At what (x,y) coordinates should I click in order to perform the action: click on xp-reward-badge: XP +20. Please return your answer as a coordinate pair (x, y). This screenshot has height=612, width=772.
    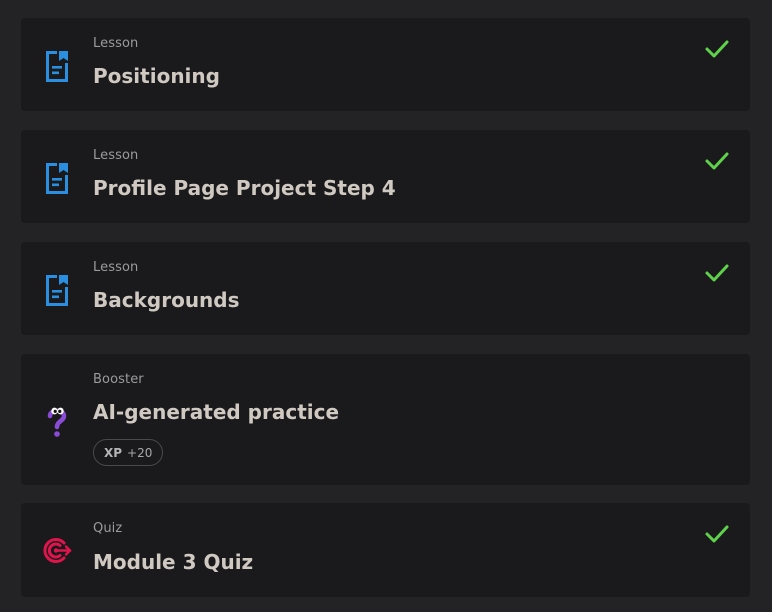
    Looking at the image, I should click on (128, 452).